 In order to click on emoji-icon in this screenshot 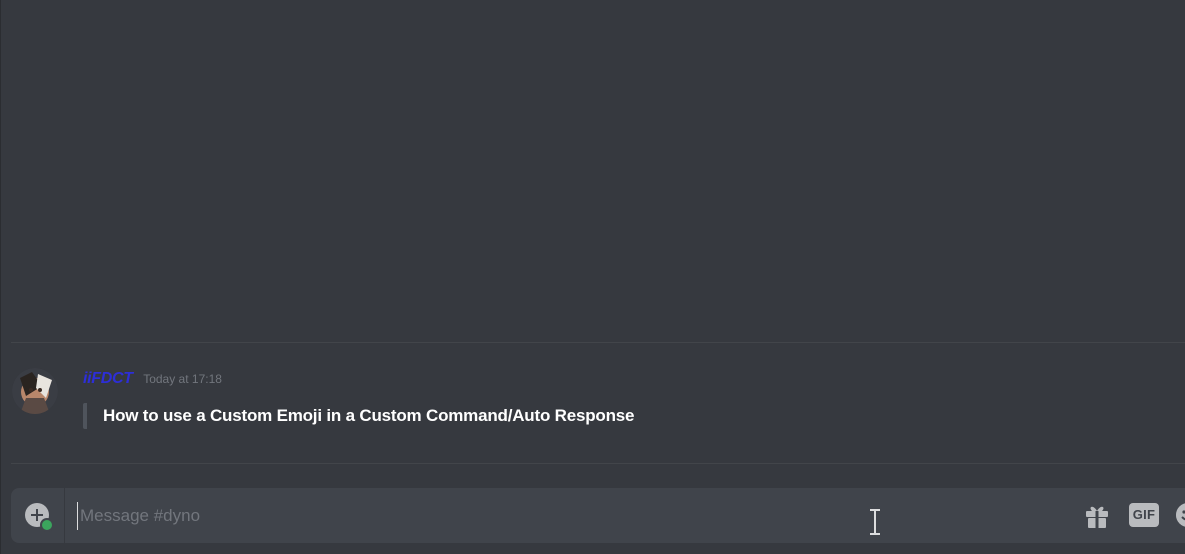, I will do `click(1180, 515)`.